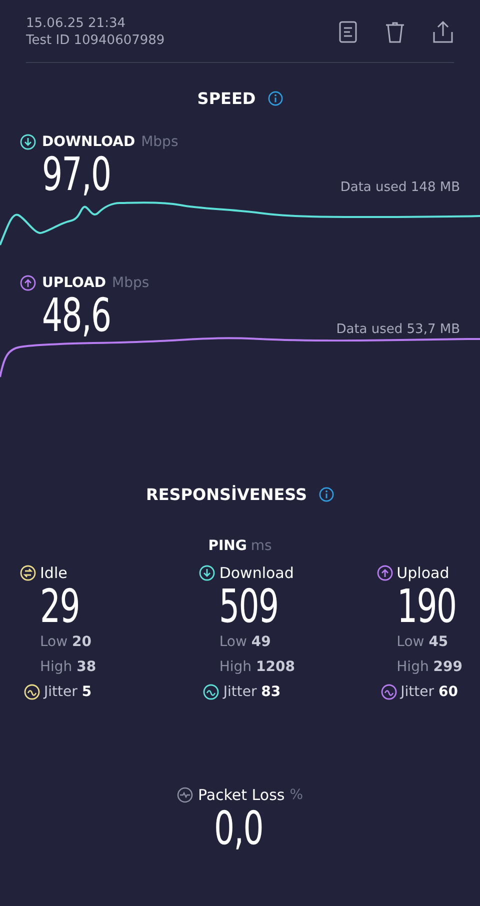 Image resolution: width=480 pixels, height=906 pixels. Describe the element at coordinates (429, 692) in the screenshot. I see `jitter-value: Jitter 60` at that location.